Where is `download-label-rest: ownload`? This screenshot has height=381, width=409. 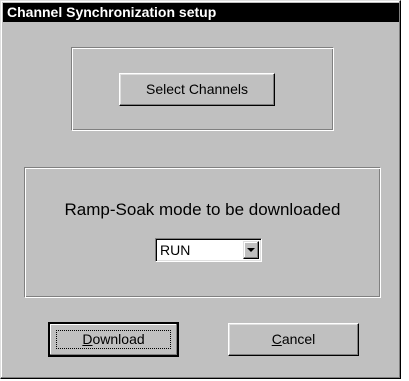
download-label-rest: ownload is located at coordinates (118, 339).